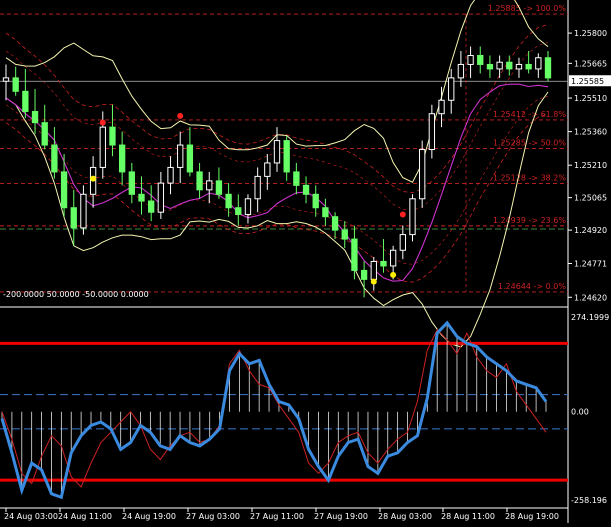 The height and width of the screenshot is (527, 611). What do you see at coordinates (590, 317) in the screenshot?
I see `osc-axis-top: 274.1999` at bounding box center [590, 317].